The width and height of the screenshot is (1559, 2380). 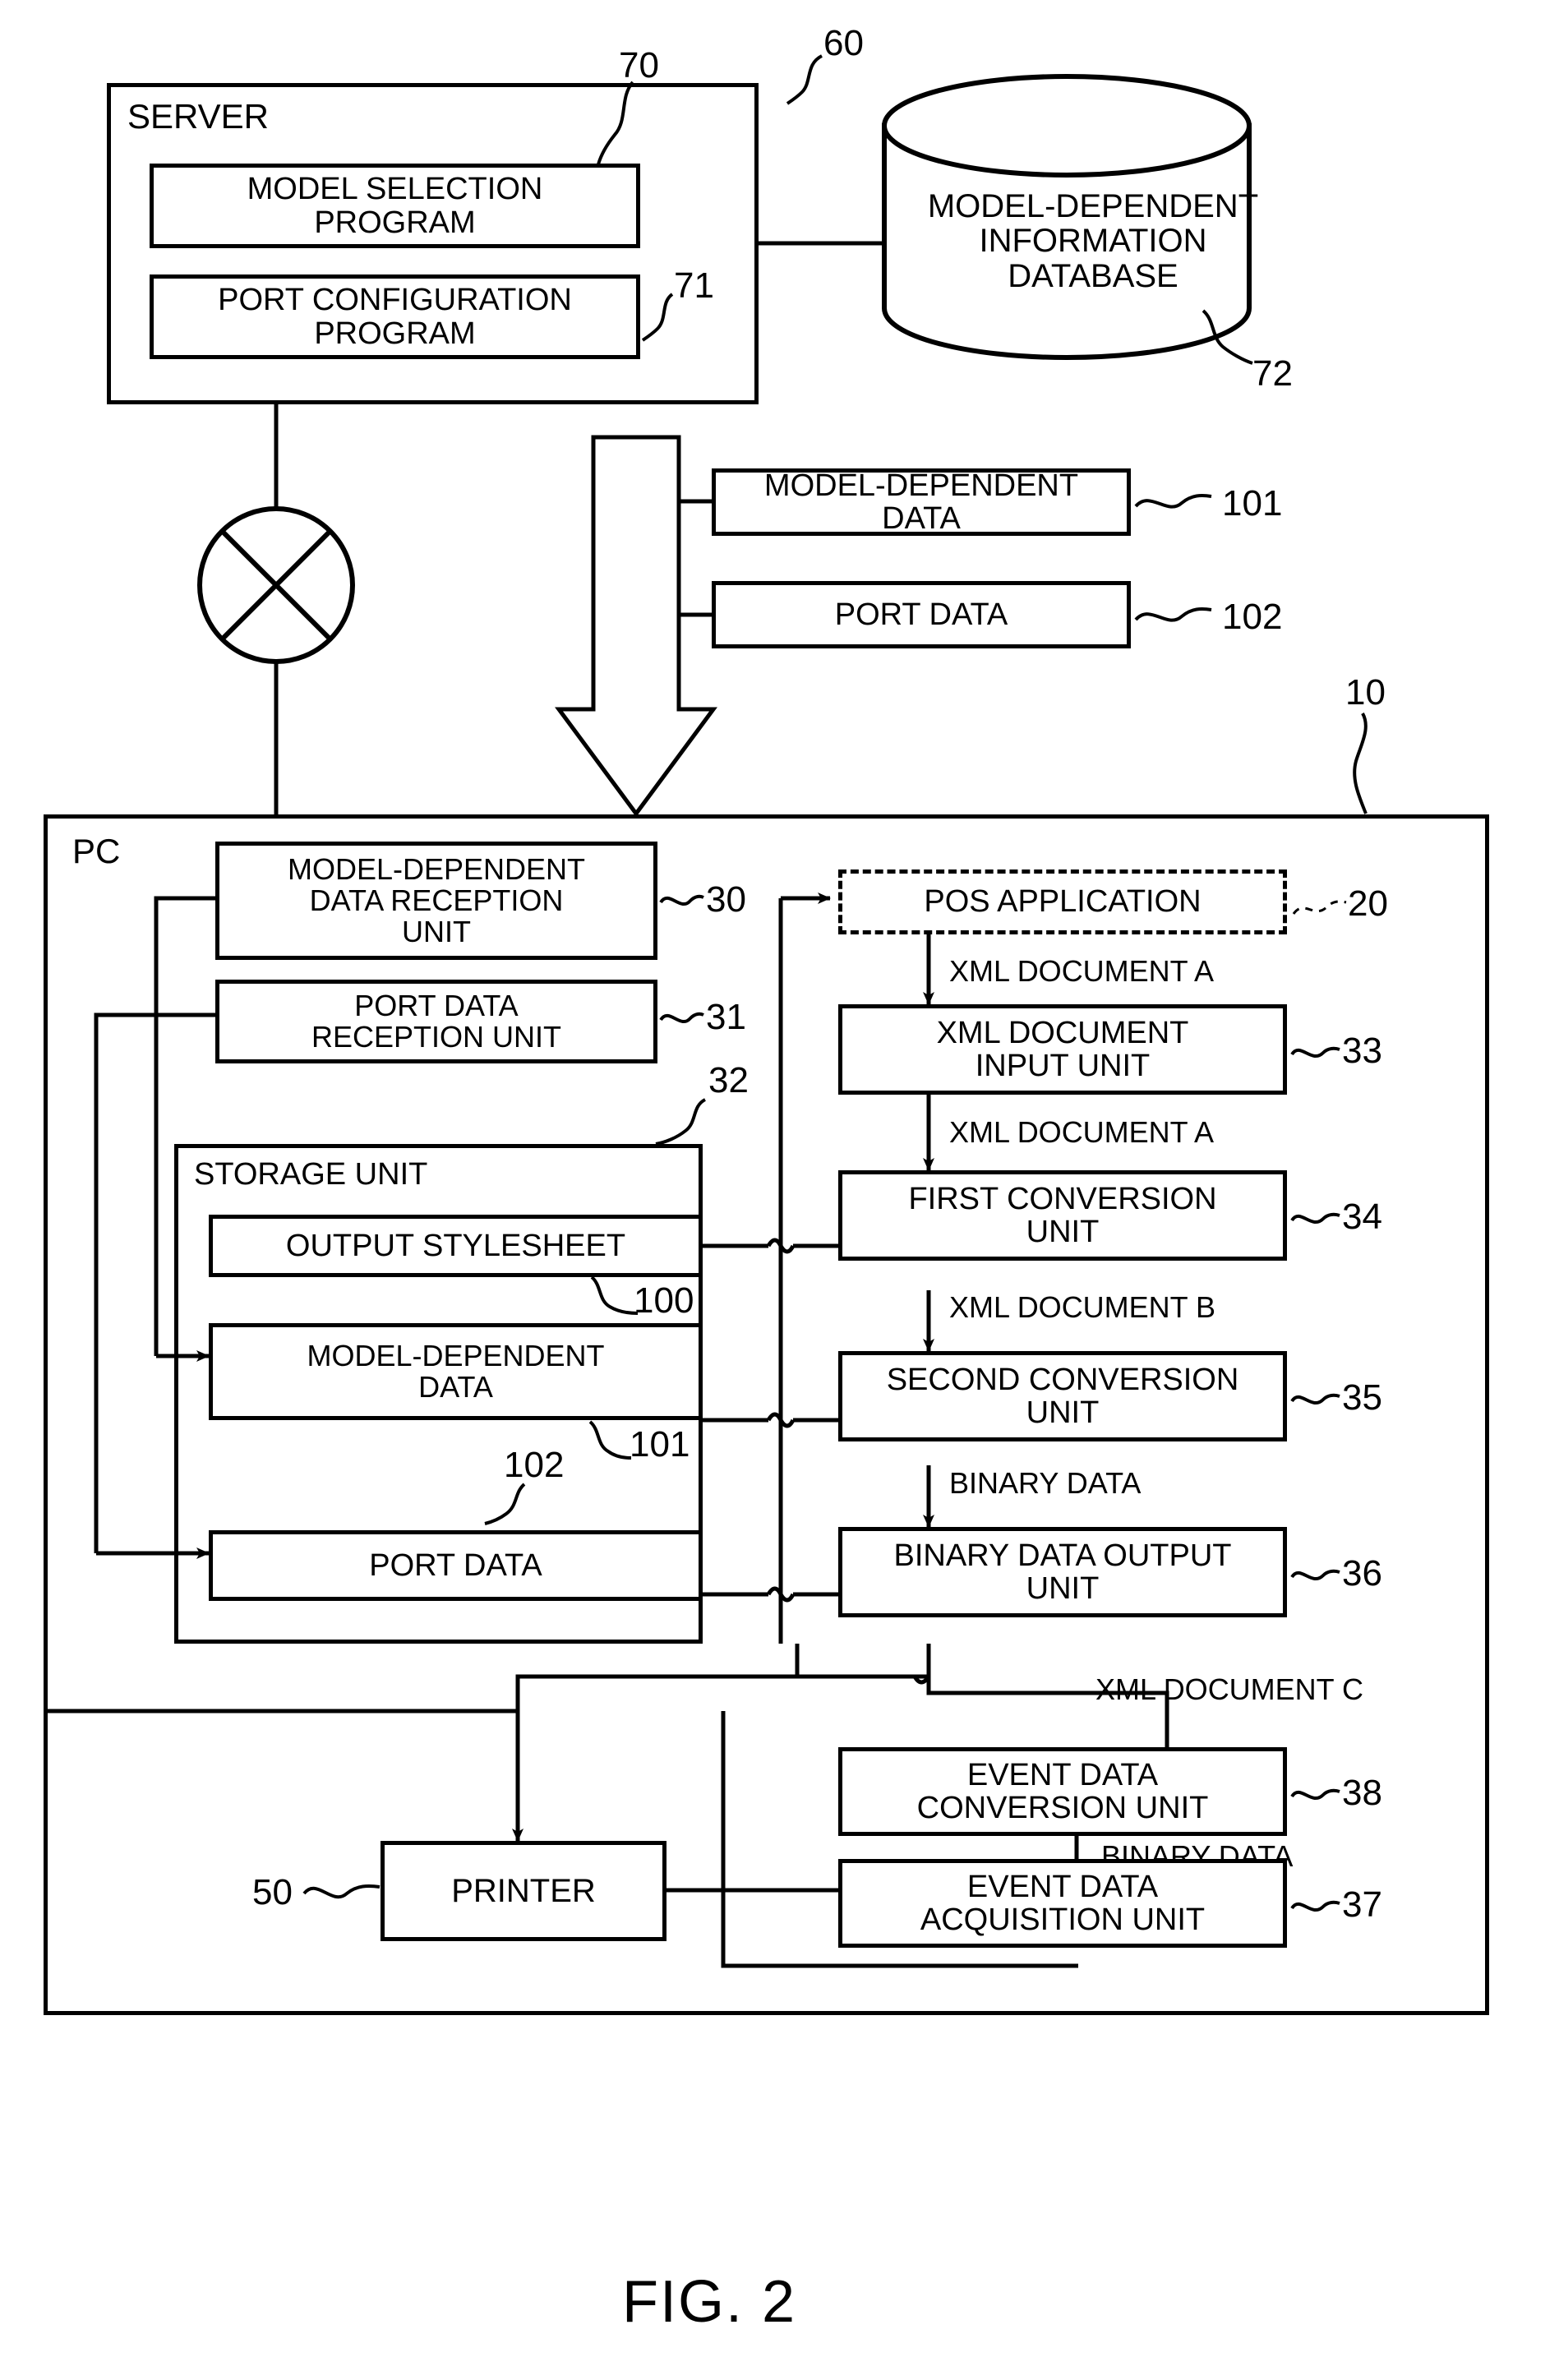 What do you see at coordinates (1229, 1689) in the screenshot?
I see `flow-label-xml-document-c: XML DOCUMENT C` at bounding box center [1229, 1689].